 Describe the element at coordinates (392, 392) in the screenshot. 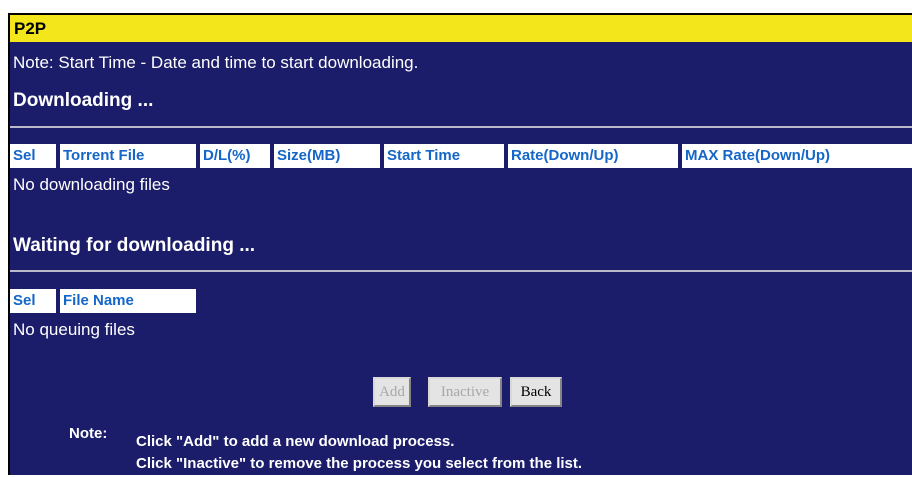

I see `add-button: Add` at that location.